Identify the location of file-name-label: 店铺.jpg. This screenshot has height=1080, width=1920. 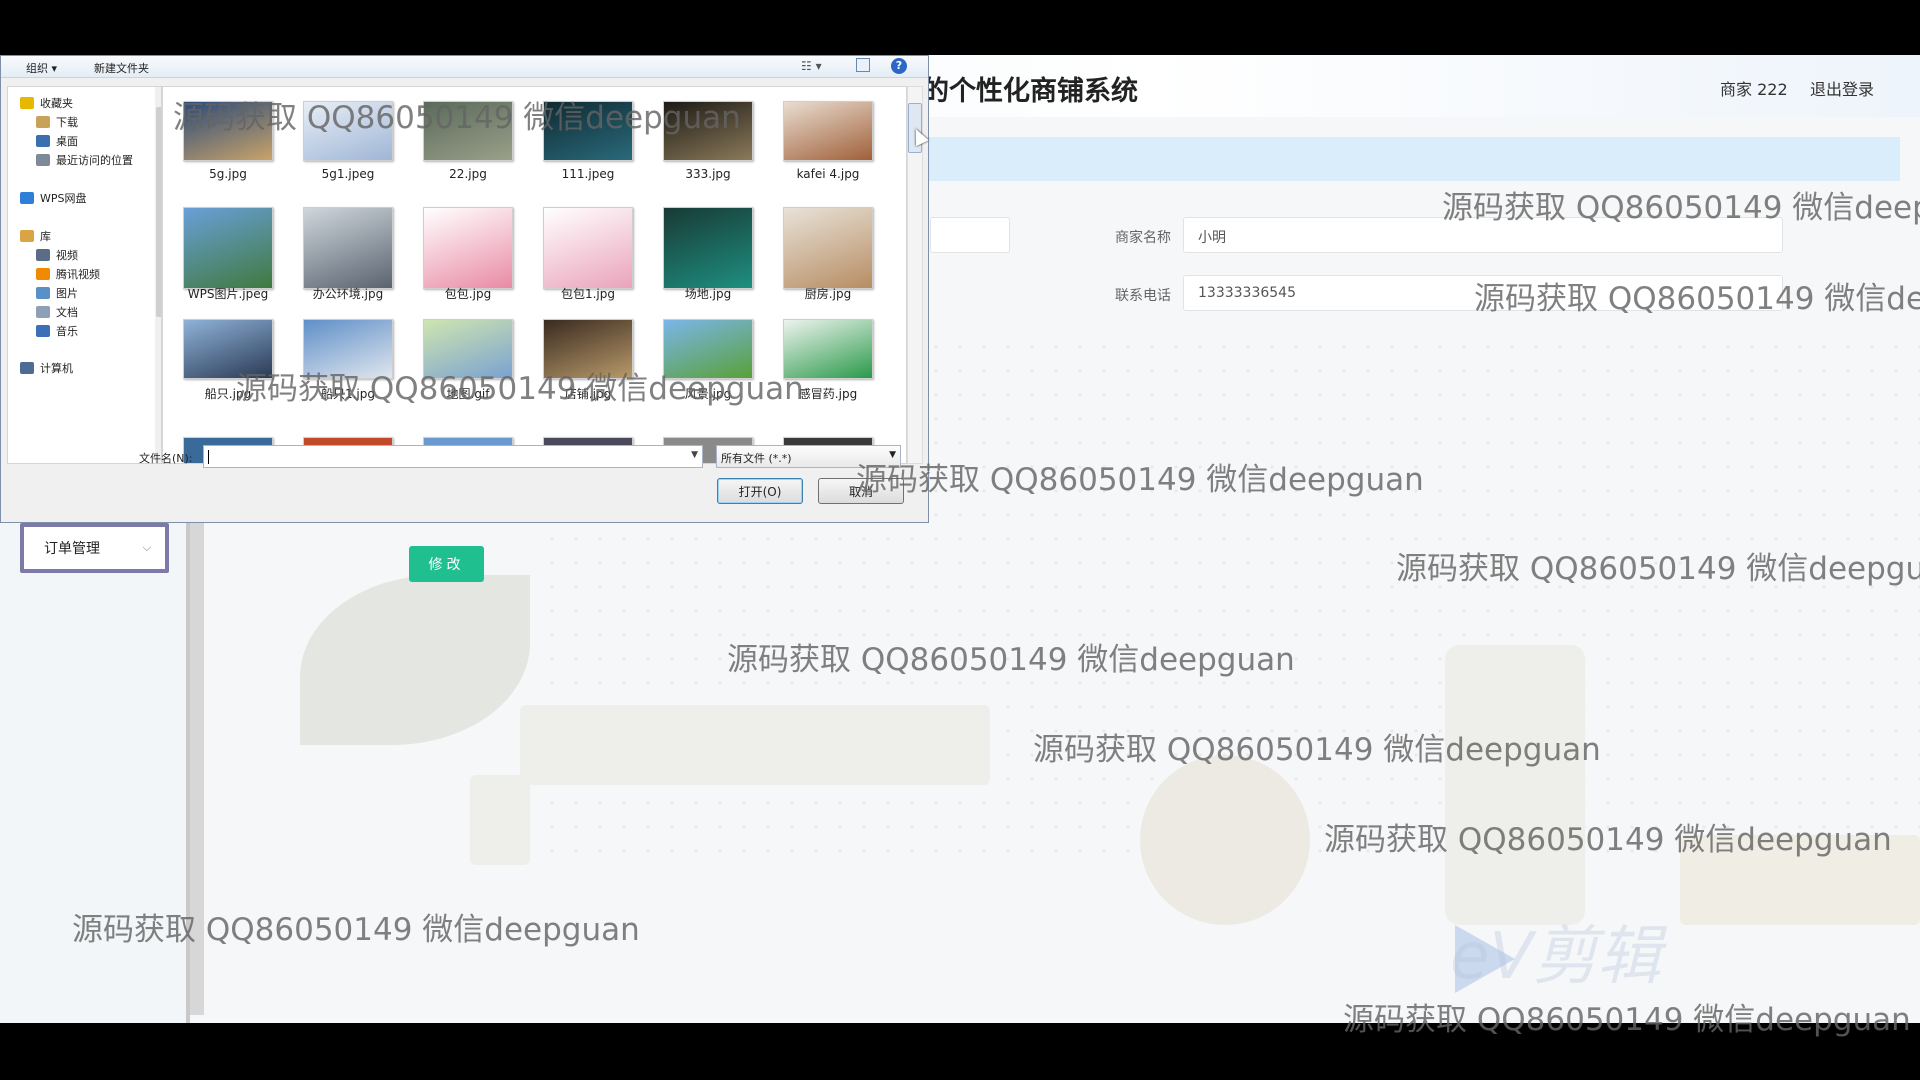
(588, 394).